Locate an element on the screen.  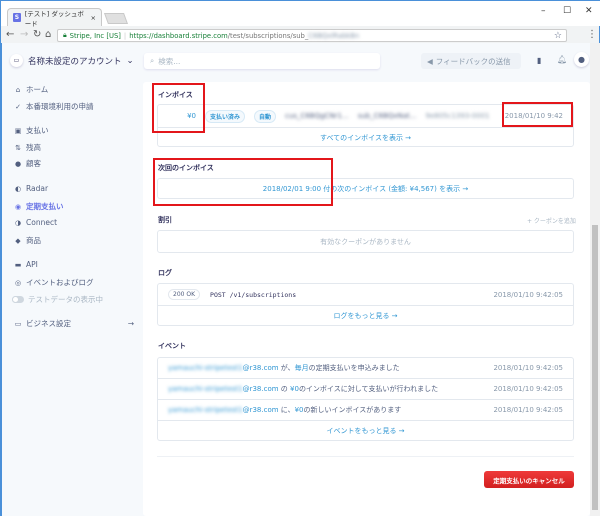
log-time: 2018/01/10 9:42:05 is located at coordinates (528, 294).